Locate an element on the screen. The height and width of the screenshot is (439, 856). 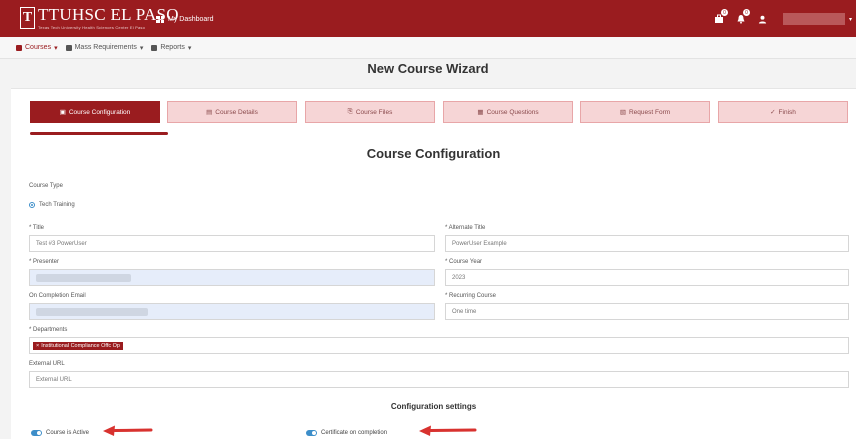
section-title: Course Configuration is located at coordinates (433, 153).